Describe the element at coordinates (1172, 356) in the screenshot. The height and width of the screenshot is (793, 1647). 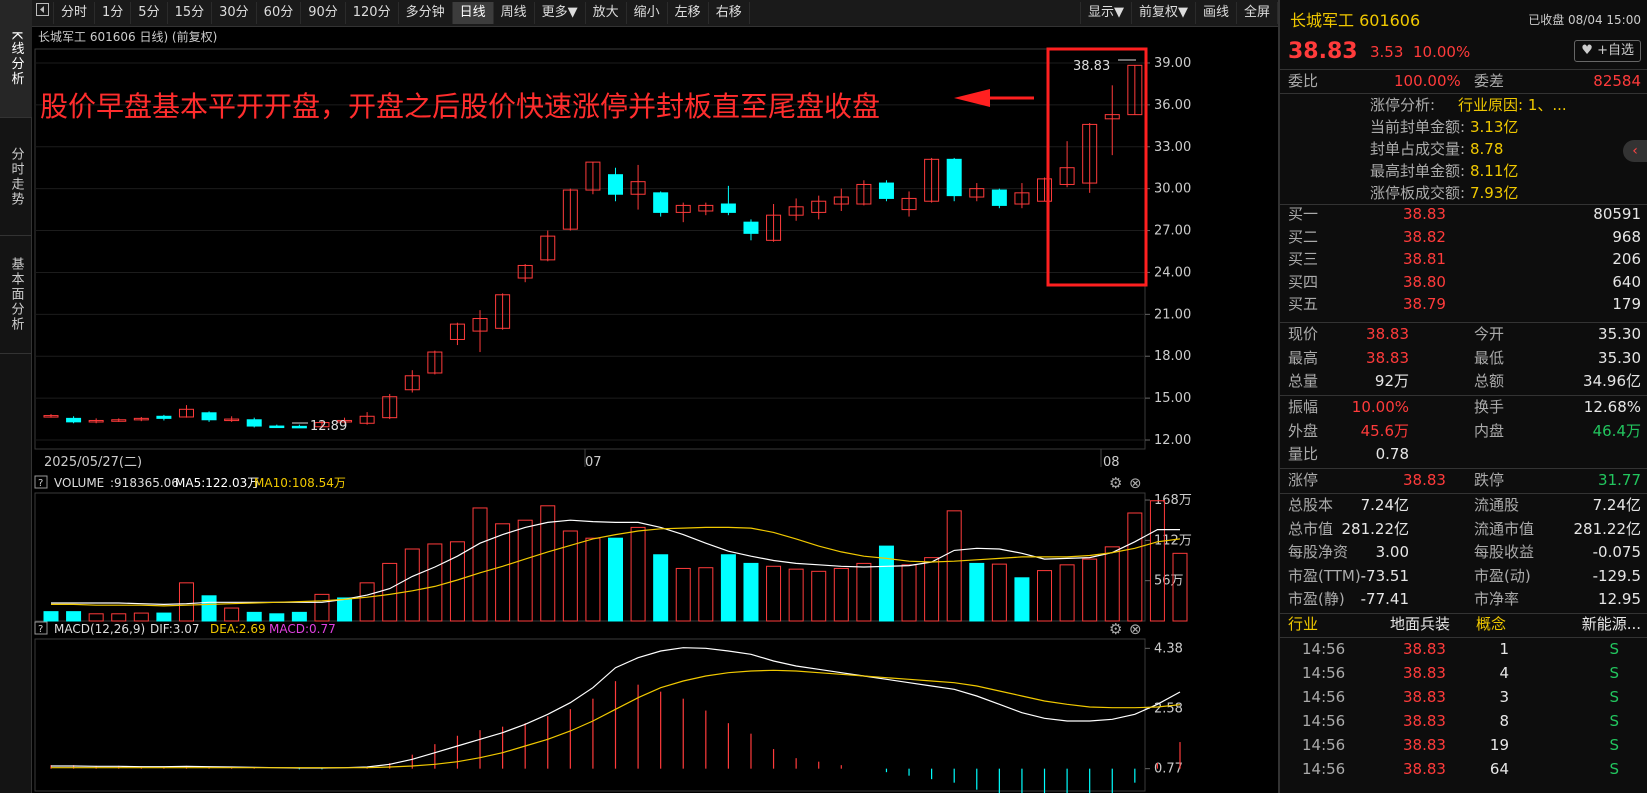
I see `price-tick-label: 18.00` at that location.